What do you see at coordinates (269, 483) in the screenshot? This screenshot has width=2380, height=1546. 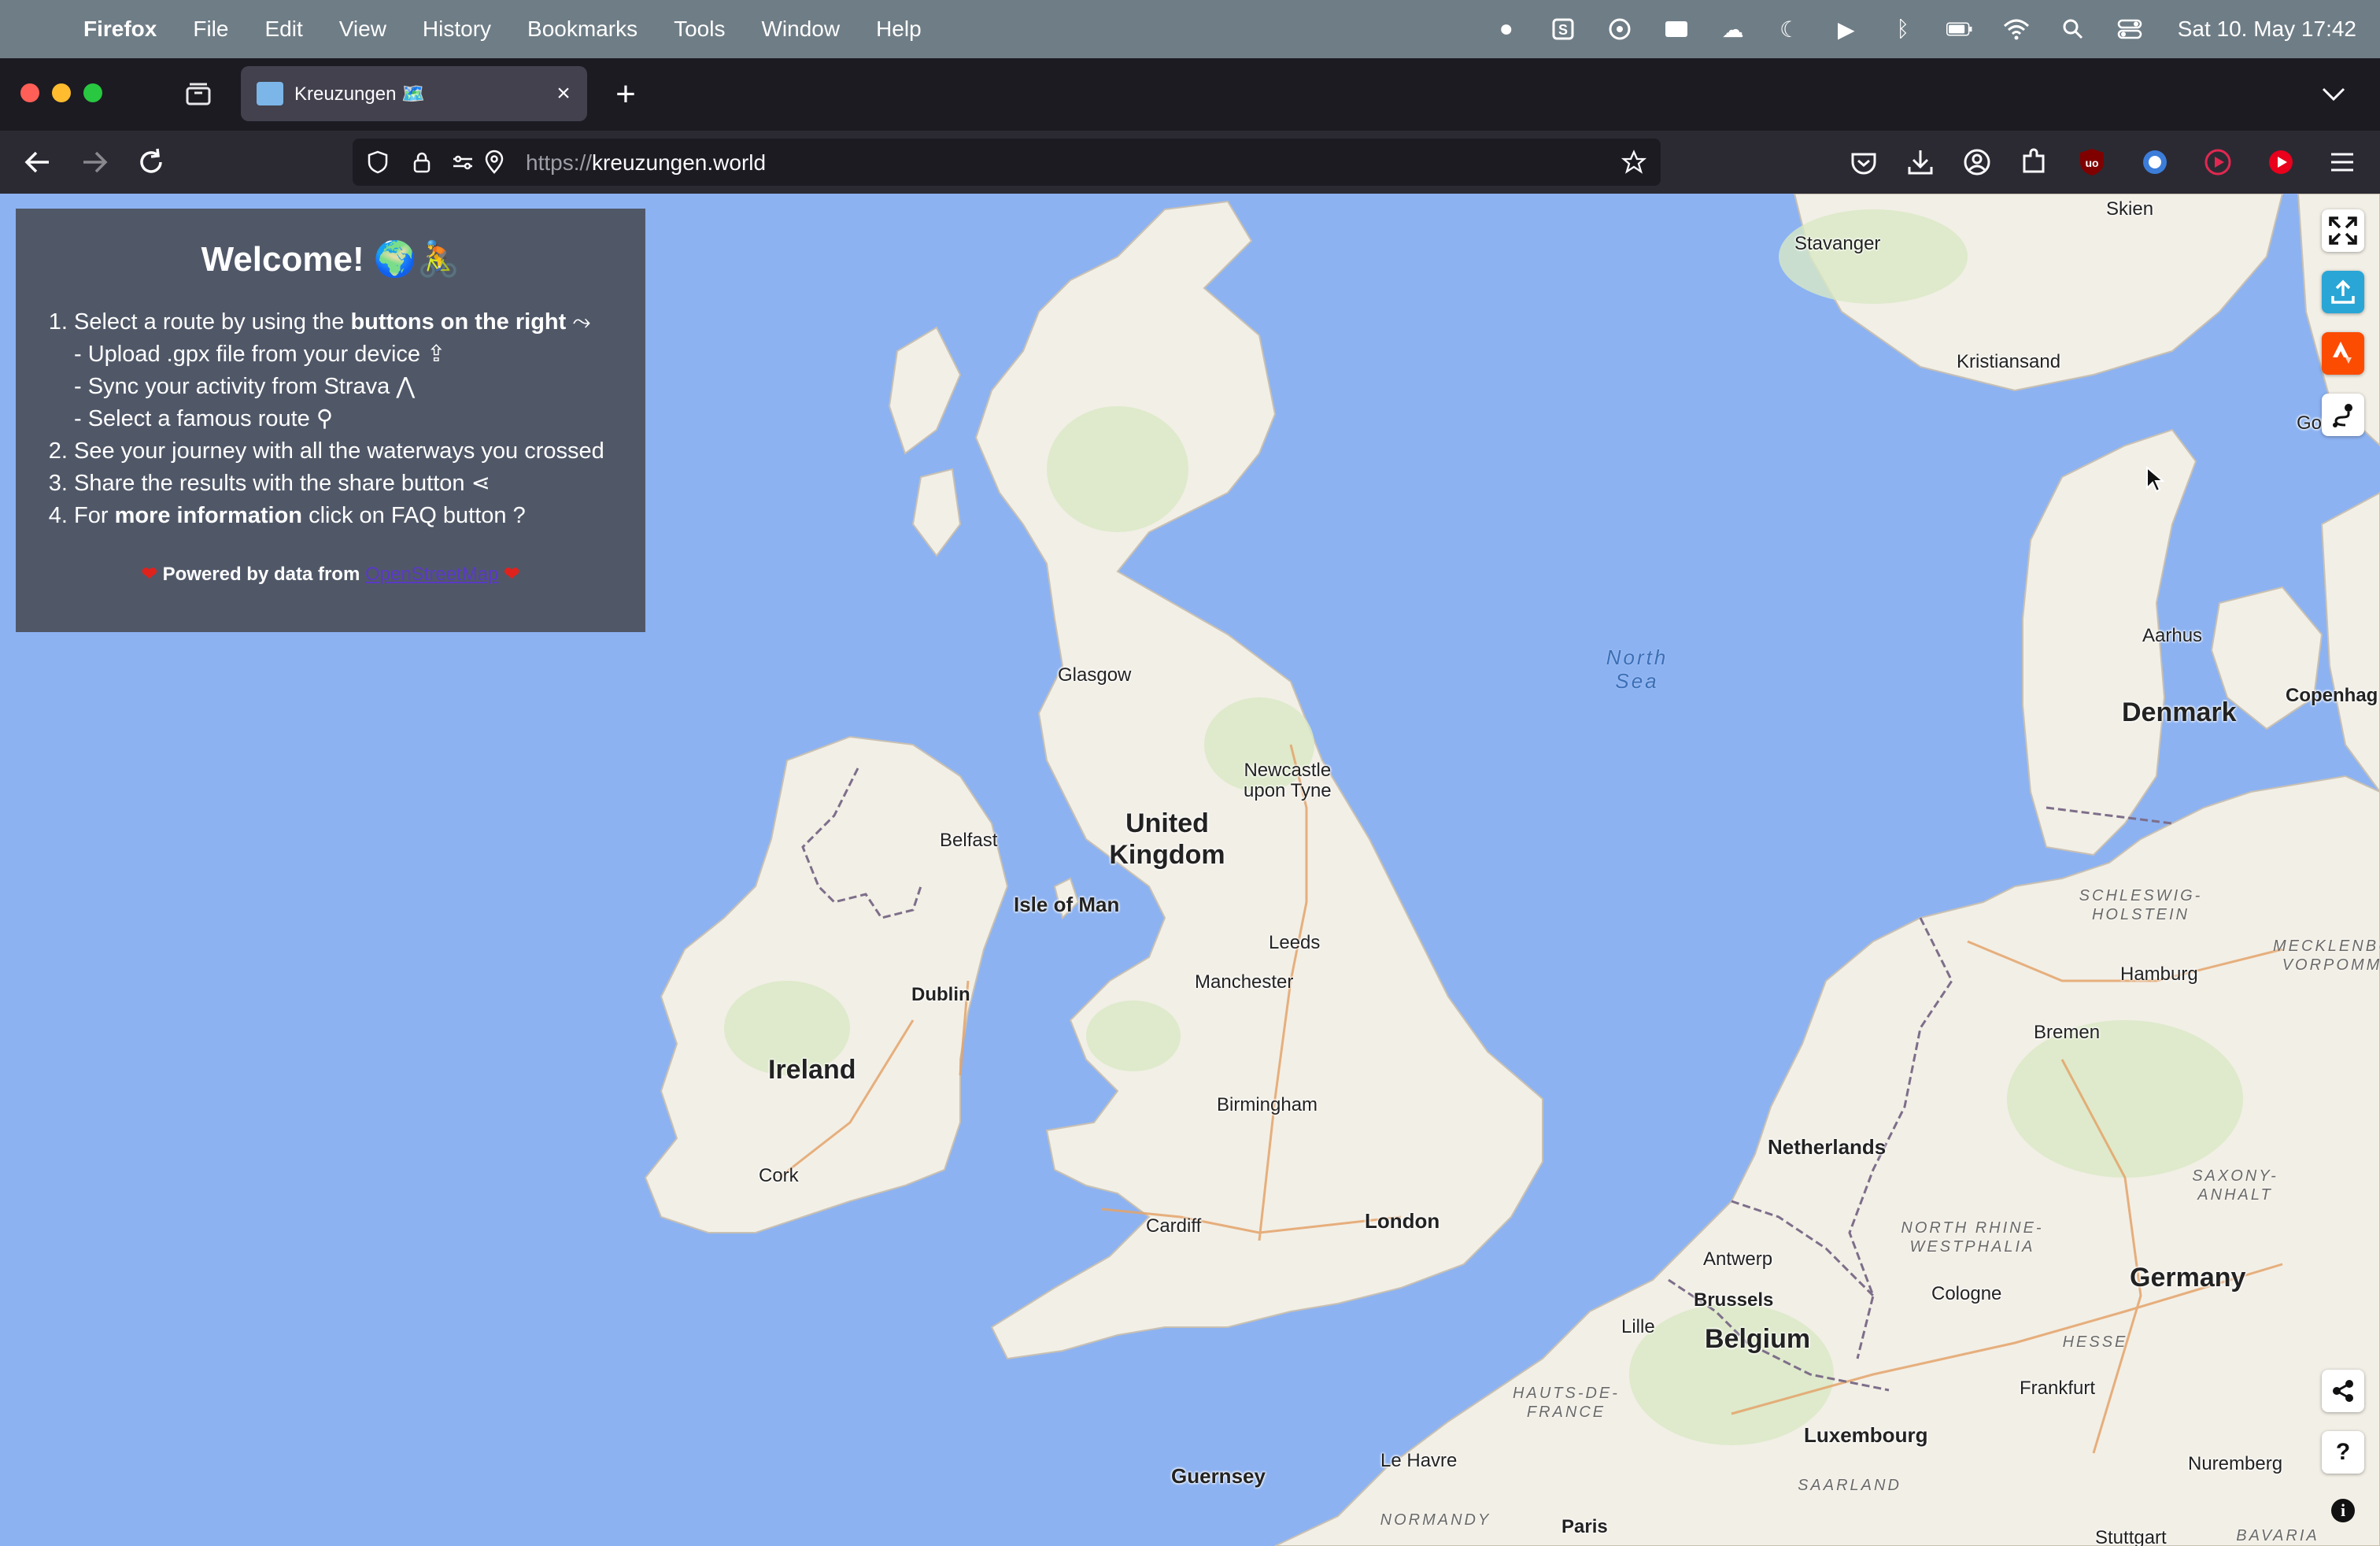 I see `step3-text: Share the results with the share button` at bounding box center [269, 483].